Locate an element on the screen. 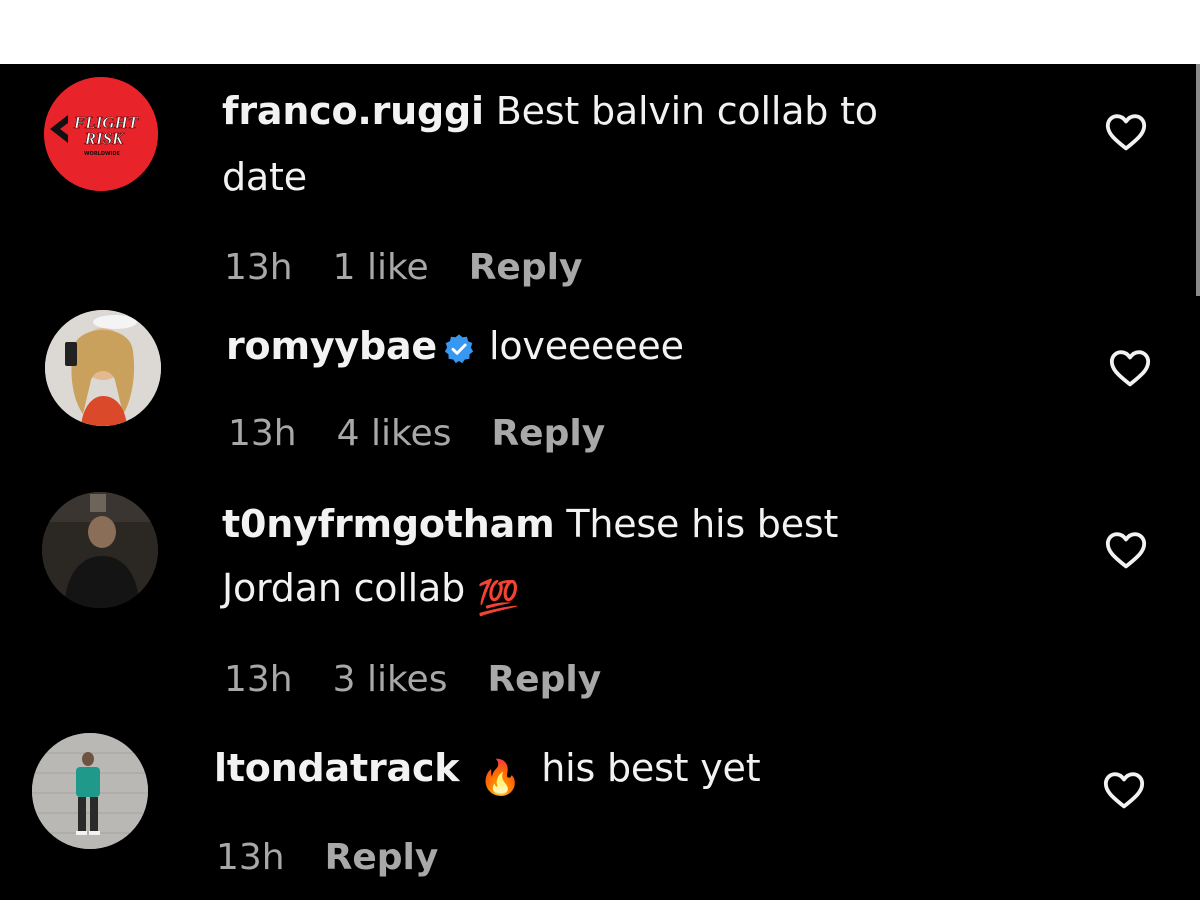  comment-body: loveeeeee is located at coordinates (586, 346).